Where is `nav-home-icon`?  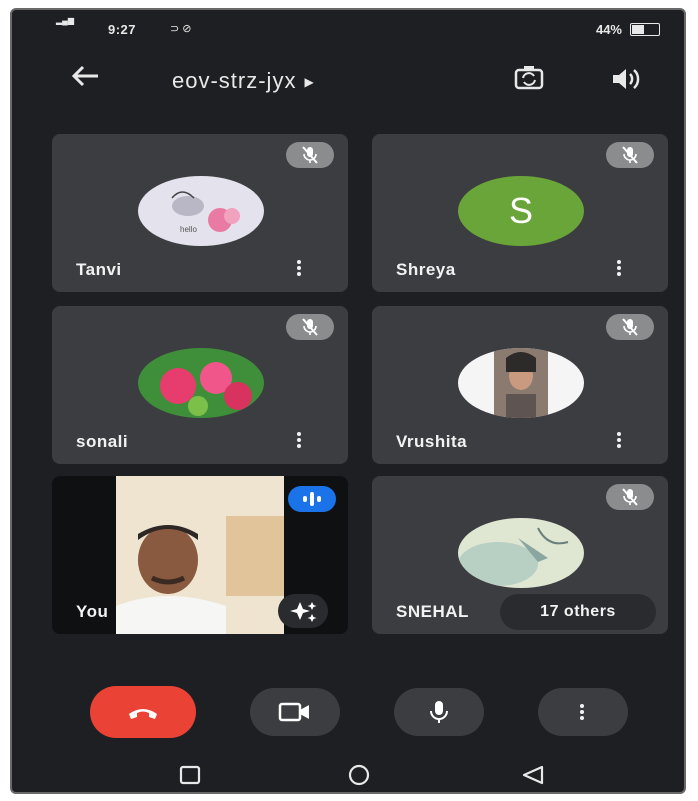
nav-home-icon is located at coordinates (359, 777).